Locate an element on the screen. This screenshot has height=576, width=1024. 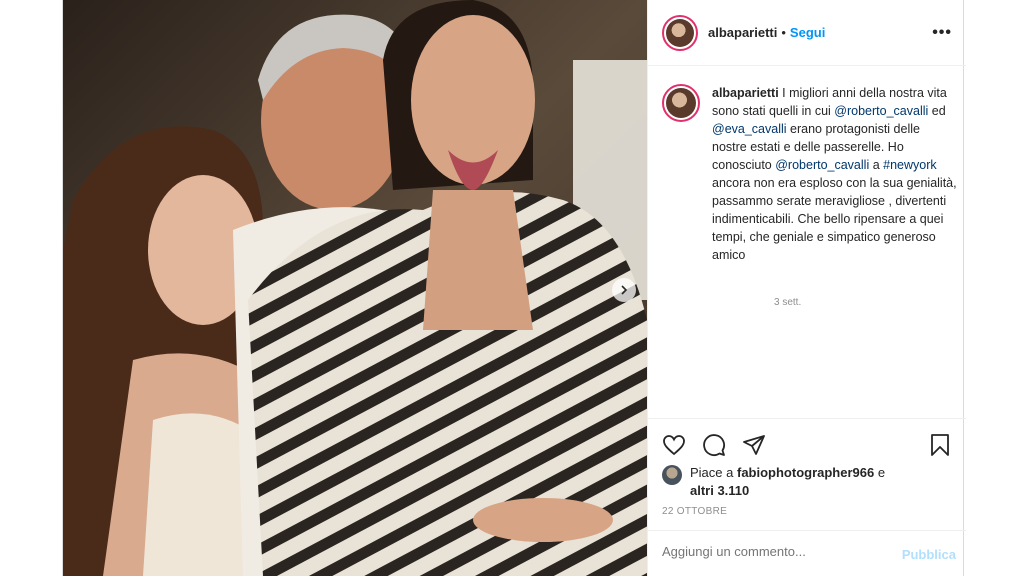
share-button is located at coordinates (754, 445).